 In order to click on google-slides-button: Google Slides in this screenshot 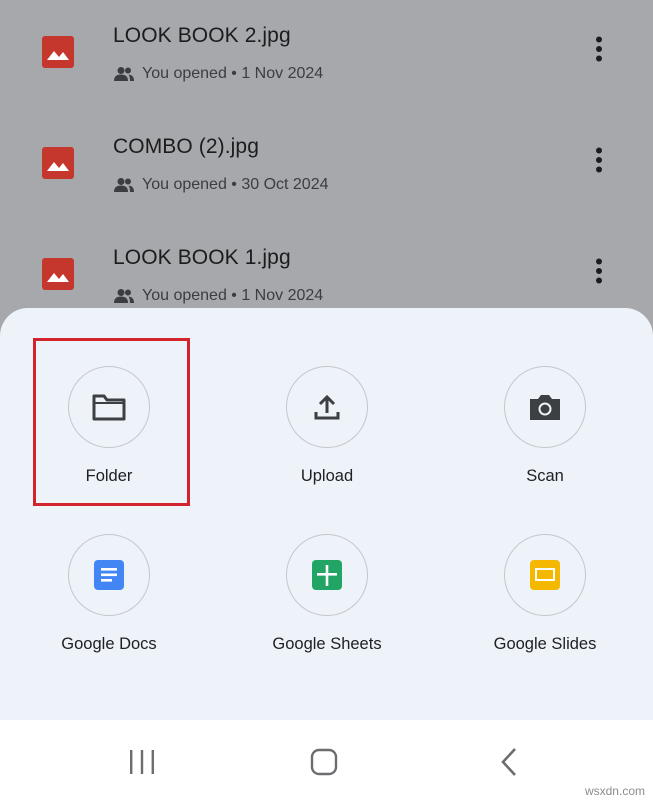, I will do `click(545, 609)`.